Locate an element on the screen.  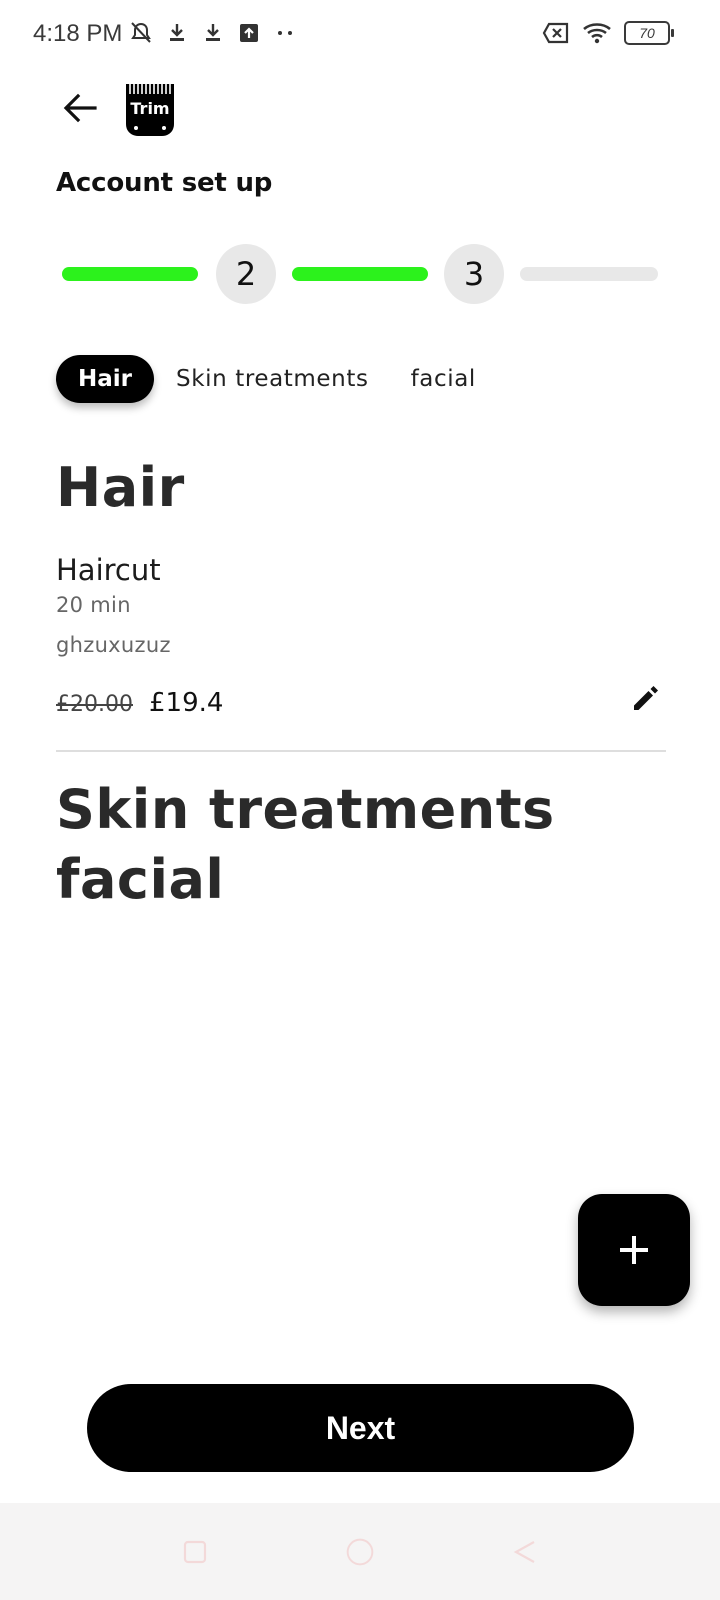
tab-facial: facial is located at coordinates (443, 379).